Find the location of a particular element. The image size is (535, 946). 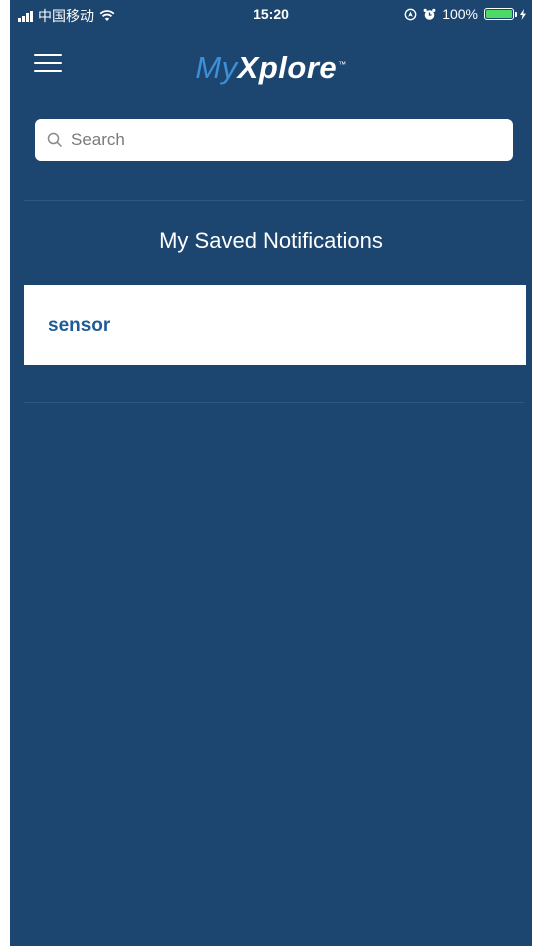

section-title: My Saved Notifications is located at coordinates (271, 240).